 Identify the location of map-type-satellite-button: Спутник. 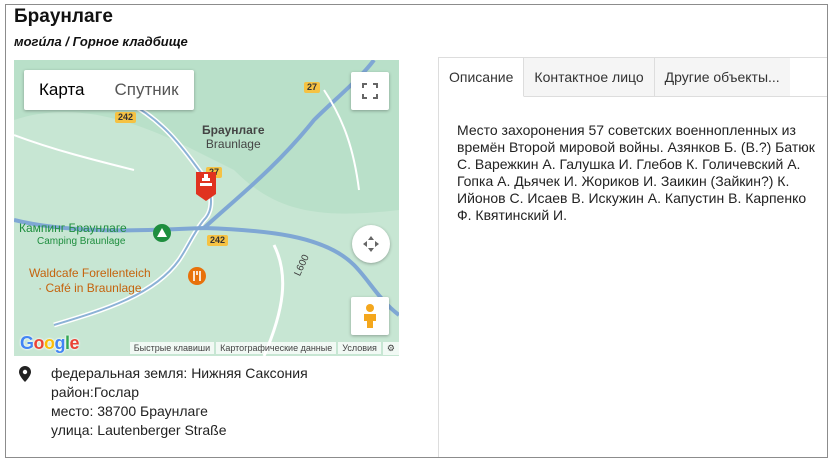
(147, 90).